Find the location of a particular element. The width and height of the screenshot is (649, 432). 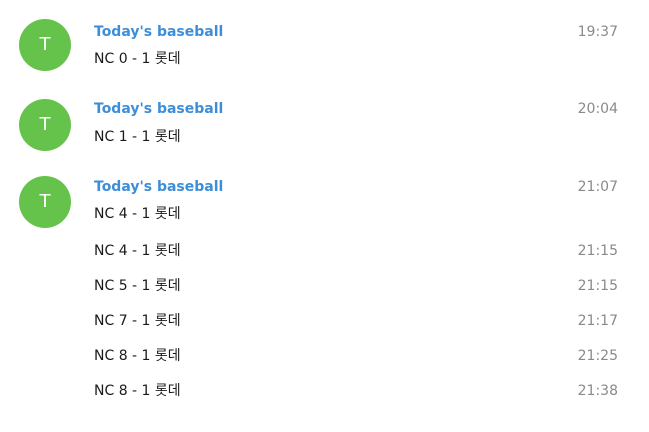

message-text: NC 0 - 1 롯데 is located at coordinates (137, 59).